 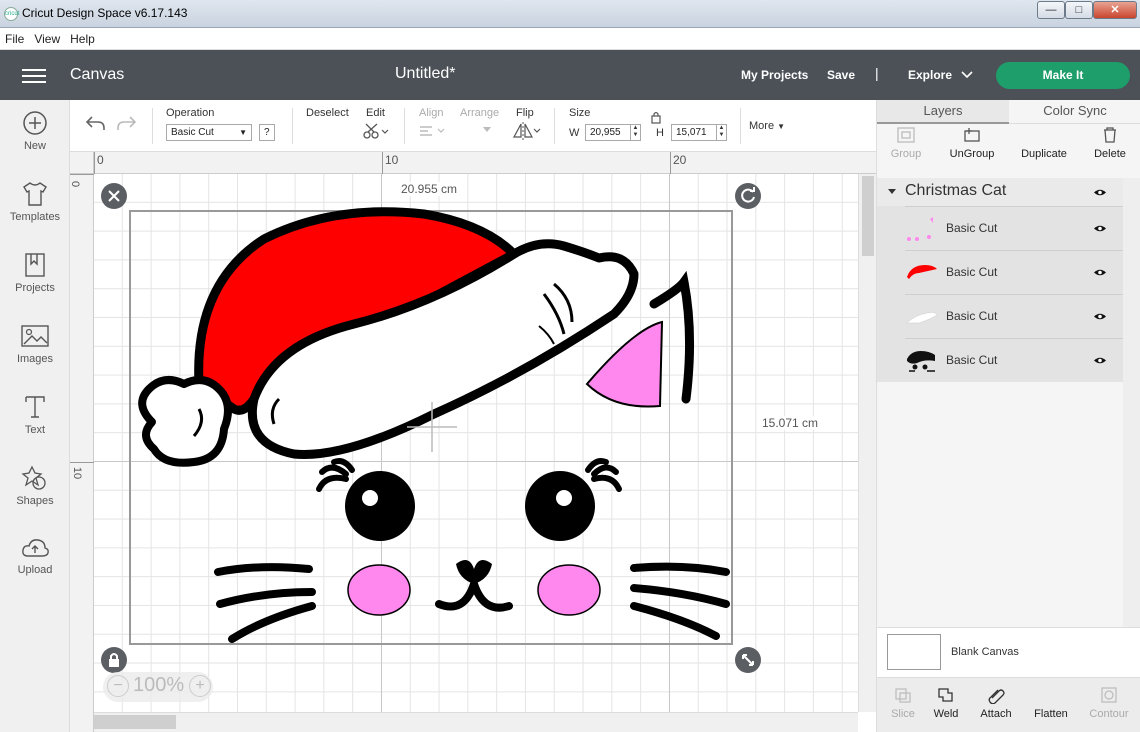 I want to click on section-title: Canvas, so click(x=97, y=74).